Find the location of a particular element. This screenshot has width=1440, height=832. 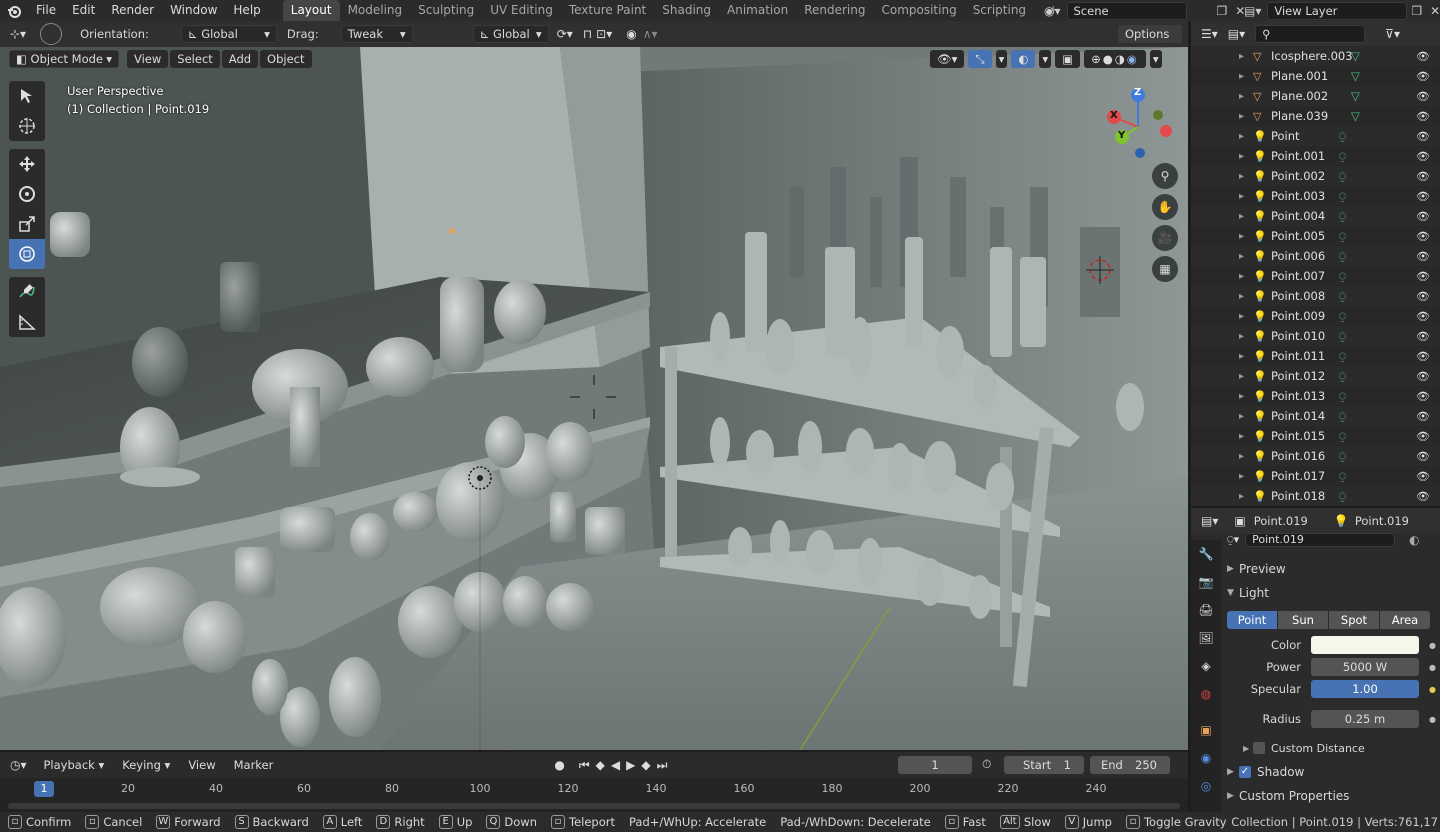

gizmo-menu-icon: ▾ is located at coordinates (1001, 59).